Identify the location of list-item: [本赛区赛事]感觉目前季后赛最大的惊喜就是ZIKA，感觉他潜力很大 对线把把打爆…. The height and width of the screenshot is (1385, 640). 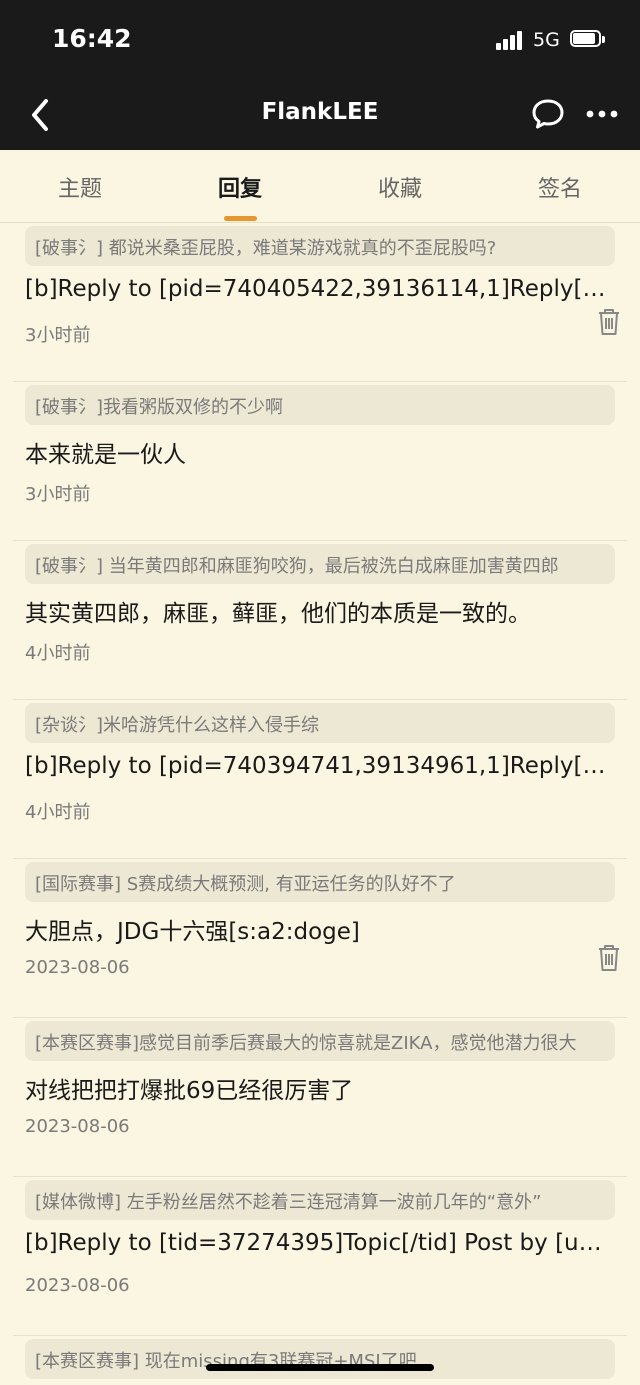
(320, 1097).